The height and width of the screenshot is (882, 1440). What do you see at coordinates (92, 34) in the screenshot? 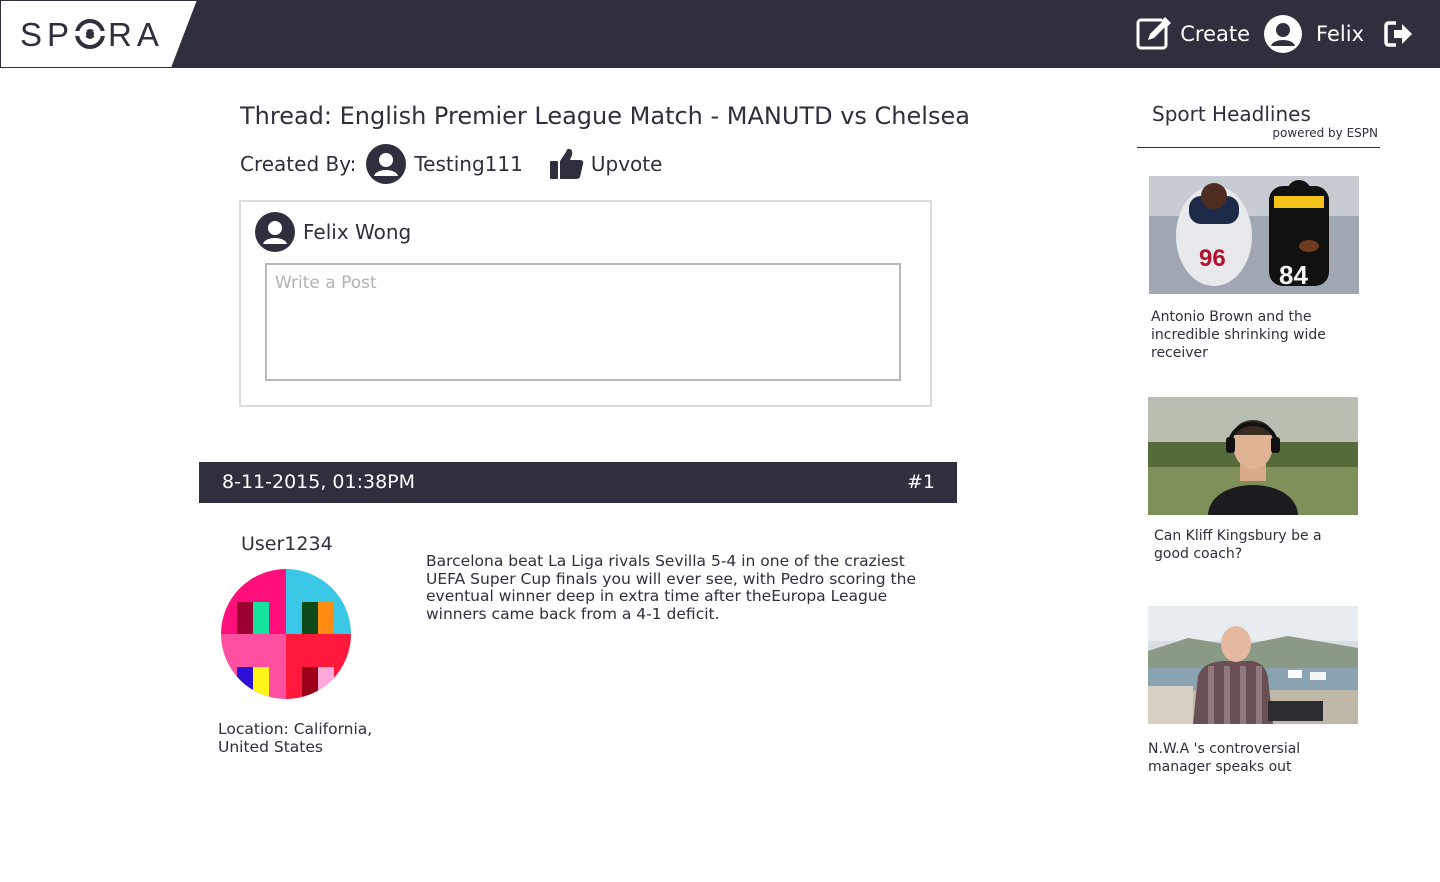
I see `spora-logo-mark: SP RA` at bounding box center [92, 34].